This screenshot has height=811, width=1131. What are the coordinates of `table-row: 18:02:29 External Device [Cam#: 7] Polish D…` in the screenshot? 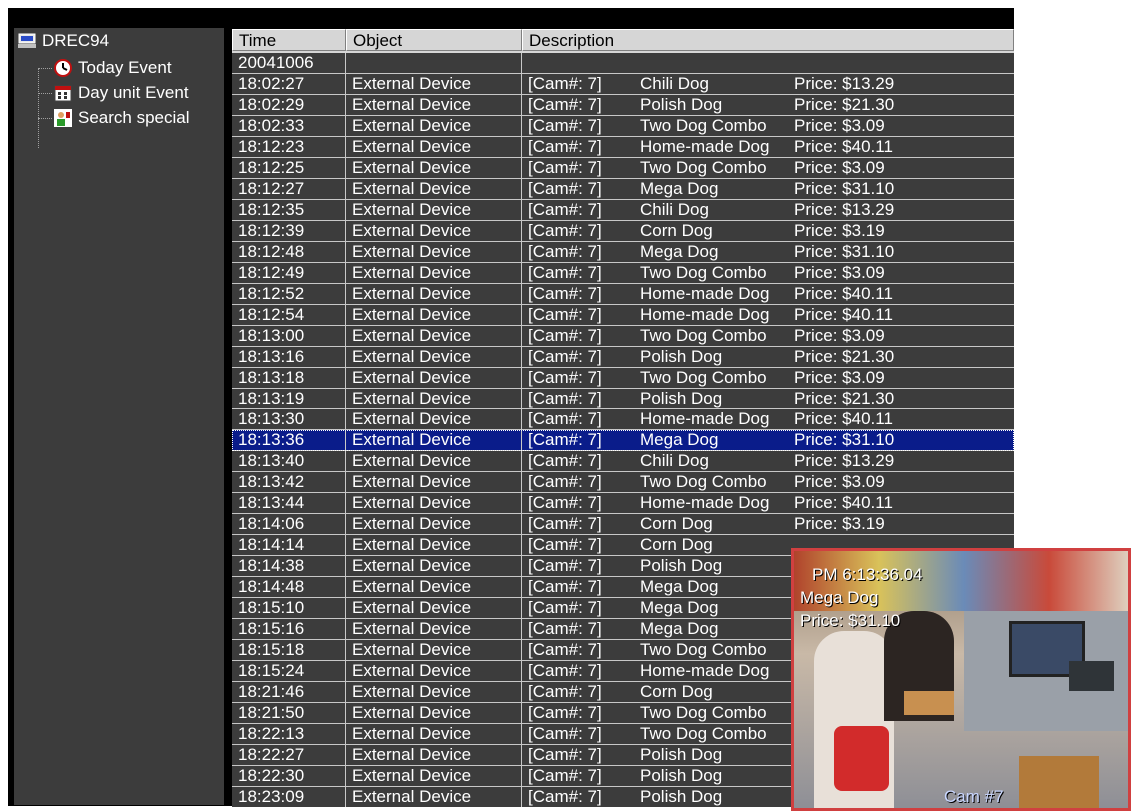 It's located at (623, 105).